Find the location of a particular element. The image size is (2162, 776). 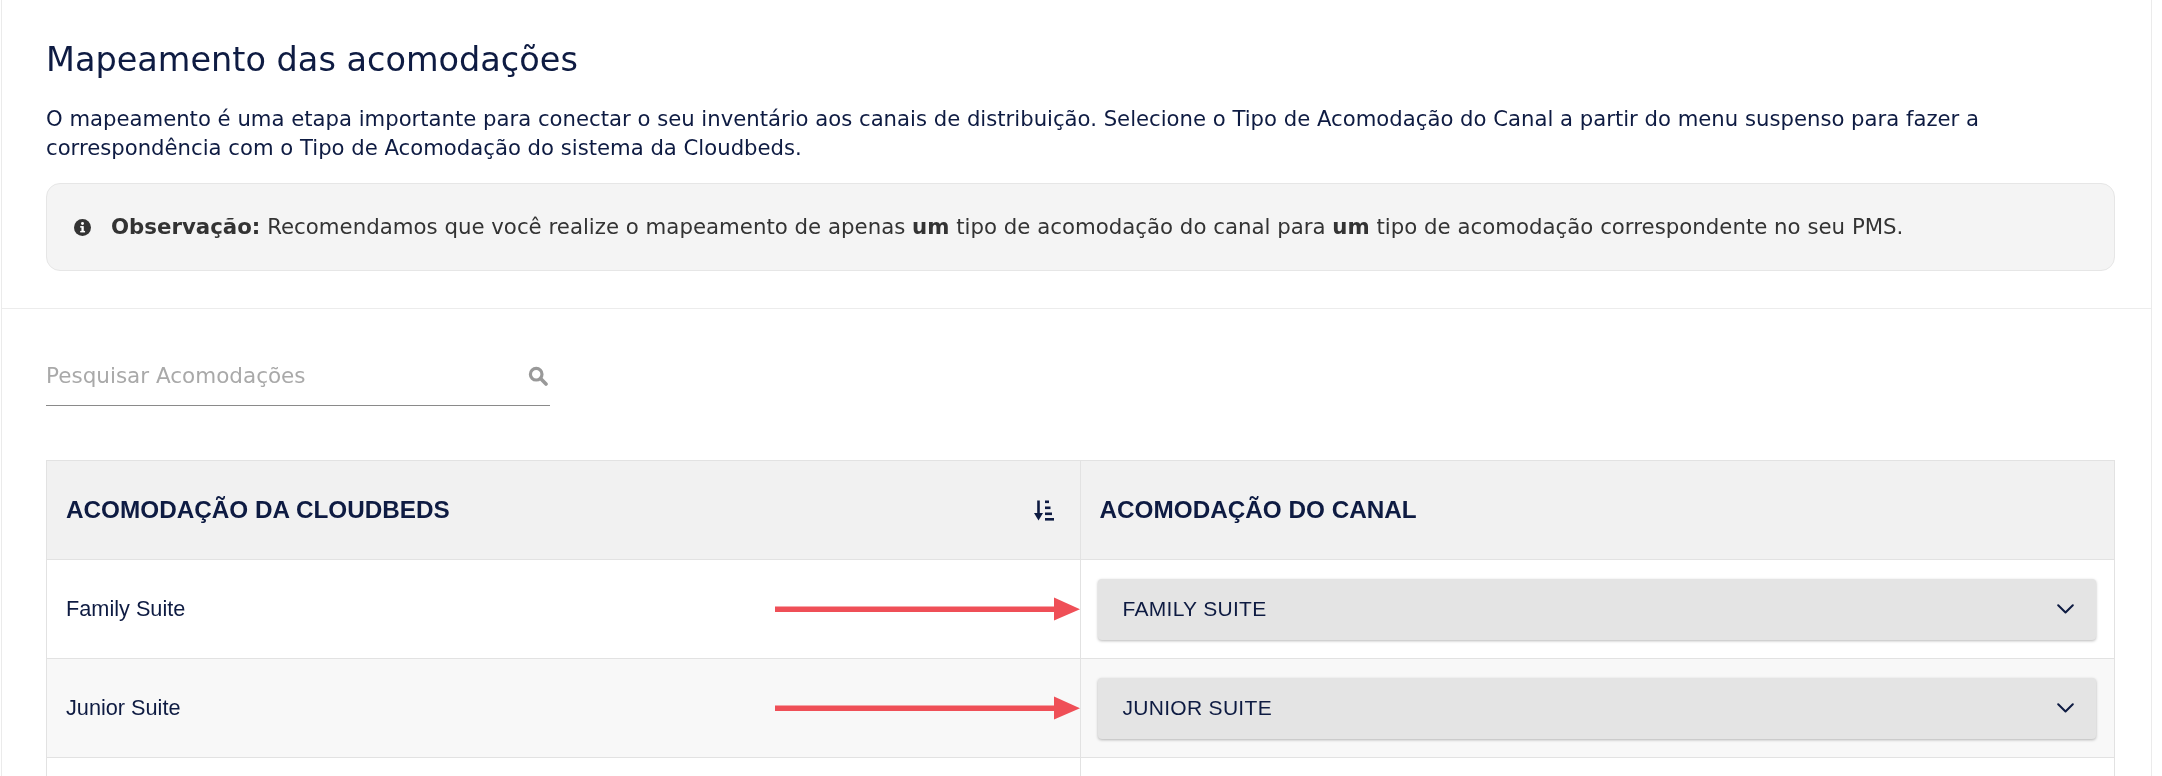

search-field: Pesquisar Acomodações is located at coordinates (298, 376).